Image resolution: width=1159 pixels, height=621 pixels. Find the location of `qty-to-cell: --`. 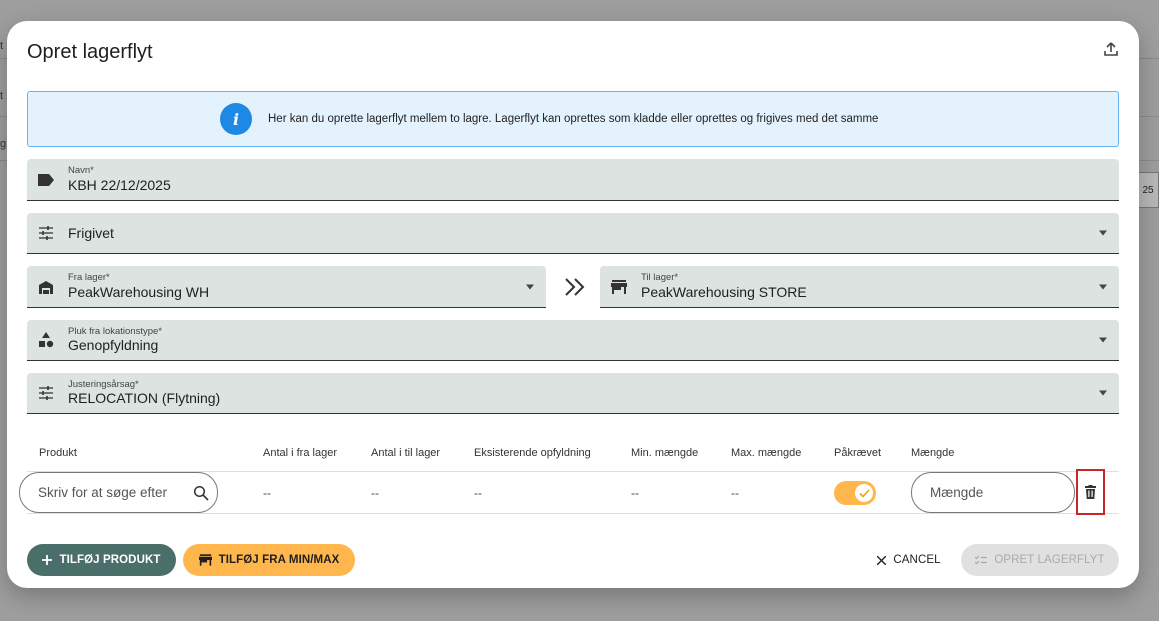

qty-to-cell: -- is located at coordinates (375, 492).